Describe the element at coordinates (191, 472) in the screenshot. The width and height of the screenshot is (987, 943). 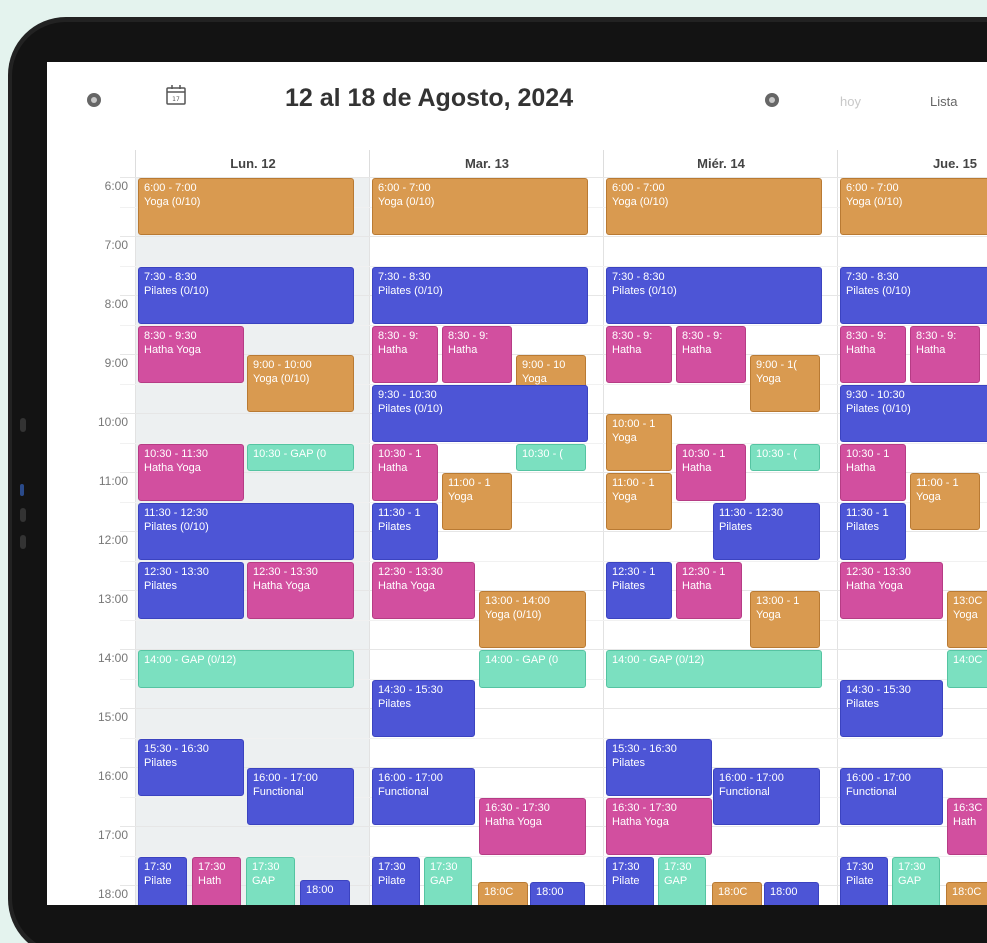
I see `event-hatha: 10:30 - 11:30 Hatha Yoga` at that location.